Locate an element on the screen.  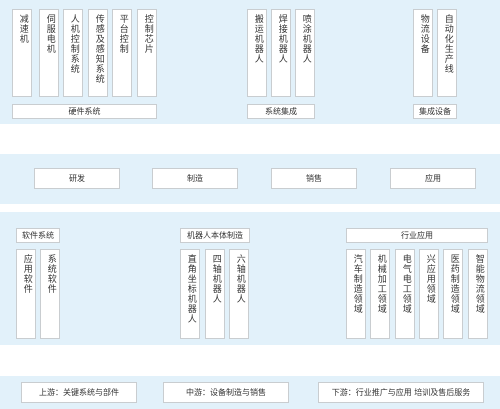
industry-item-1-label: 机械加工领域 is located at coordinates (380, 284).